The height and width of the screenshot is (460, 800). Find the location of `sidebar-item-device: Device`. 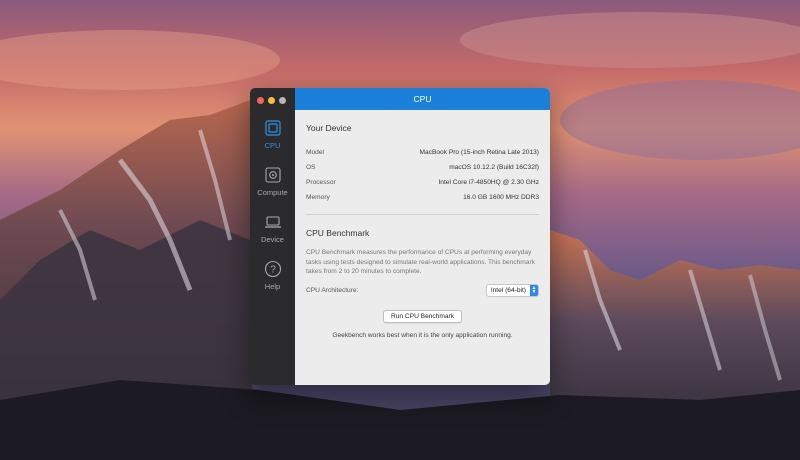

sidebar-item-device: Device is located at coordinates (272, 233).